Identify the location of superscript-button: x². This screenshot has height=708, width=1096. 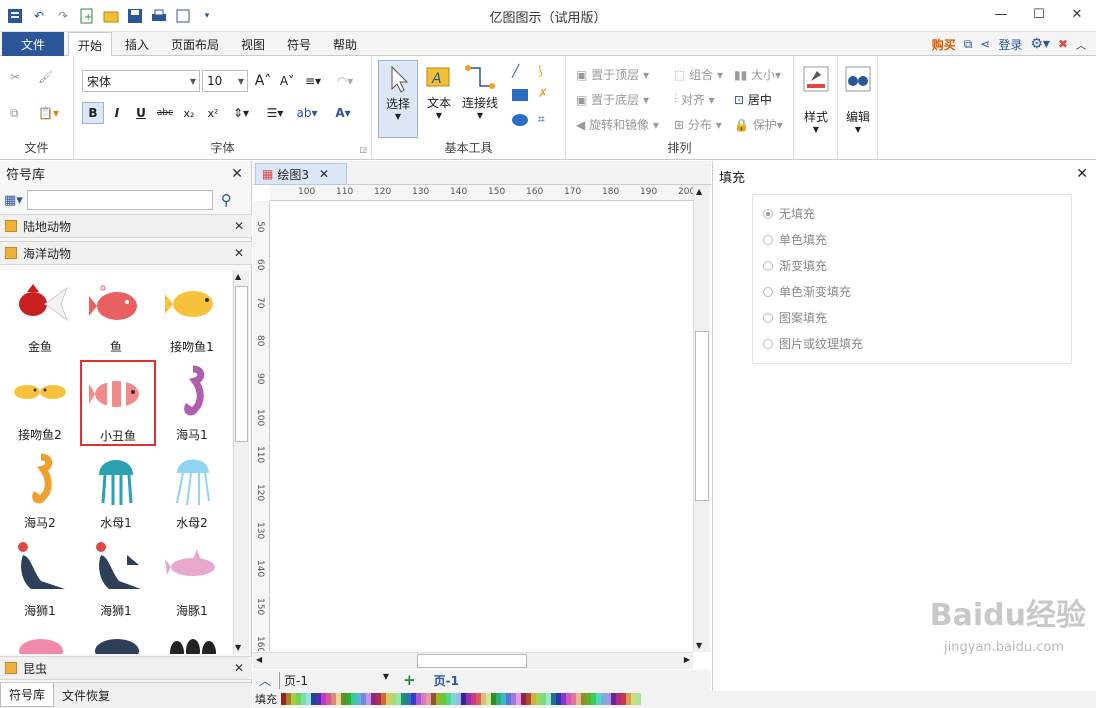
(213, 113).